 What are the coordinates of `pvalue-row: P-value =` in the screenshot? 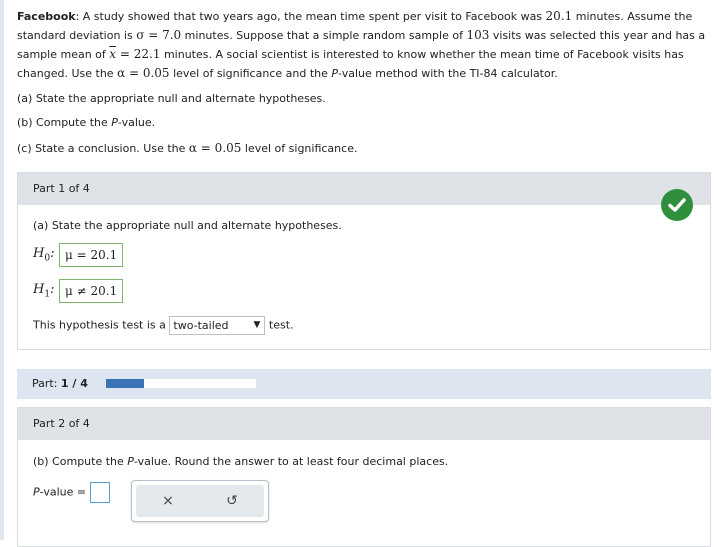 It's located at (71, 492).